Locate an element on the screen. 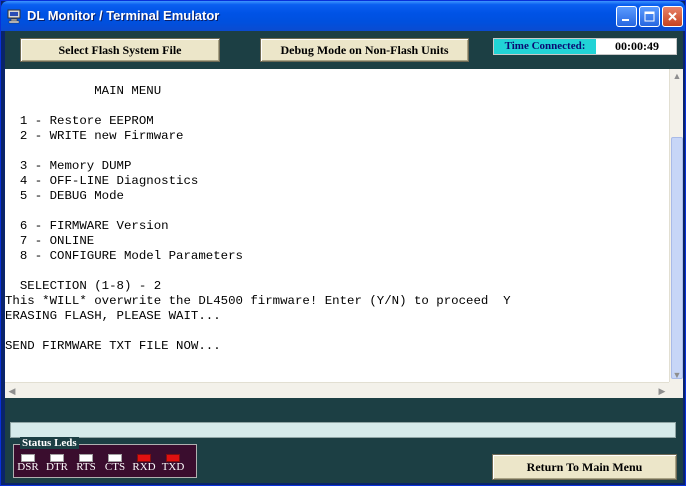  close-button is located at coordinates (672, 16).